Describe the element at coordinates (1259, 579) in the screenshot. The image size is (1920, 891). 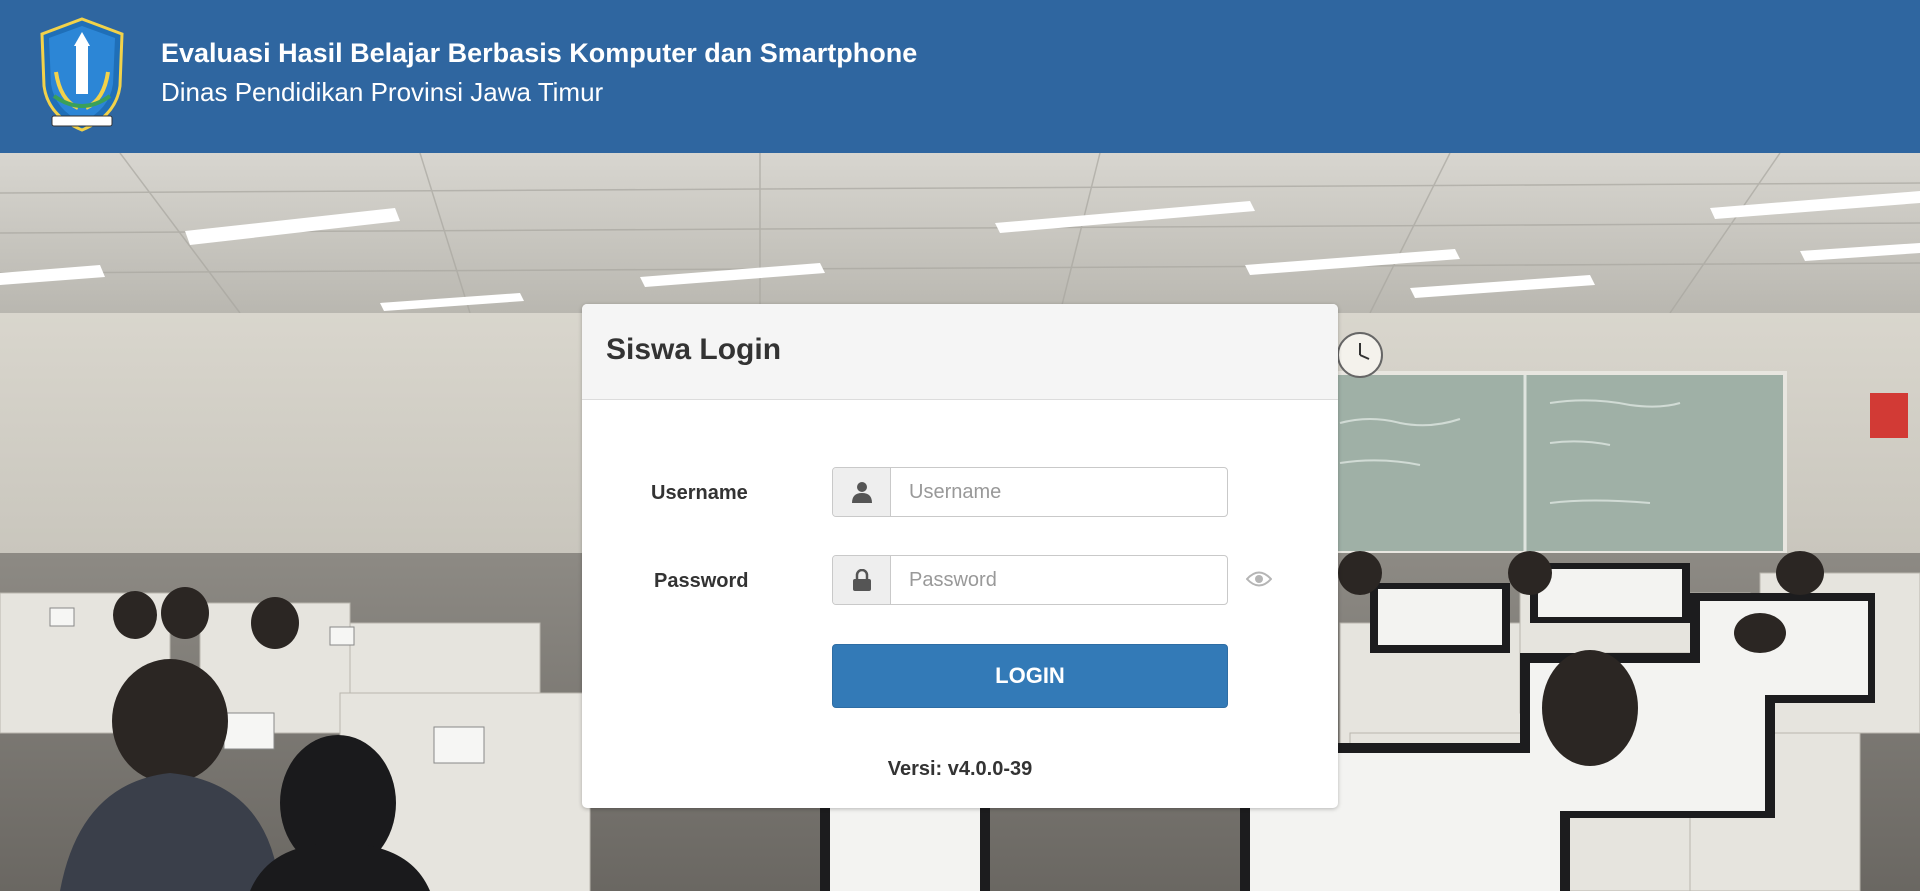
I see `eye-icon` at that location.